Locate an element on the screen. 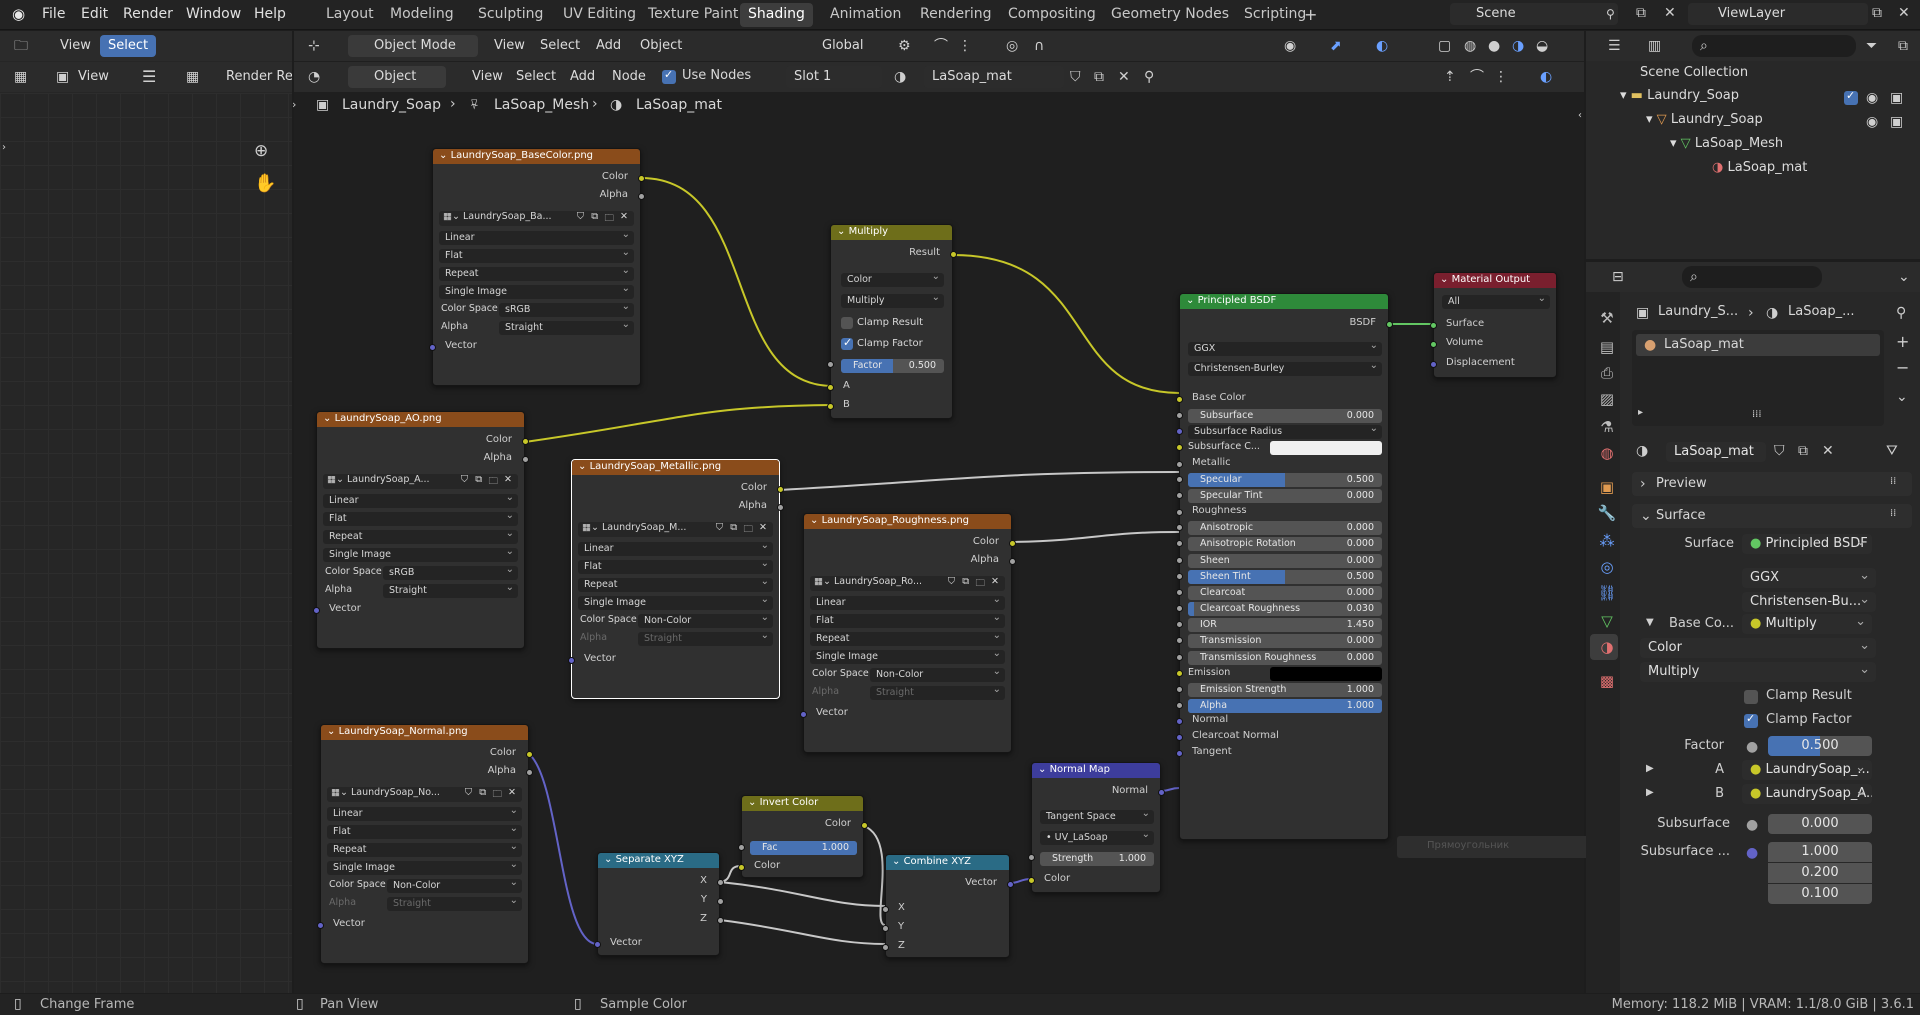  node-metallic-header: ⌄ LaundrySoap_Metallic.png is located at coordinates (675, 467).